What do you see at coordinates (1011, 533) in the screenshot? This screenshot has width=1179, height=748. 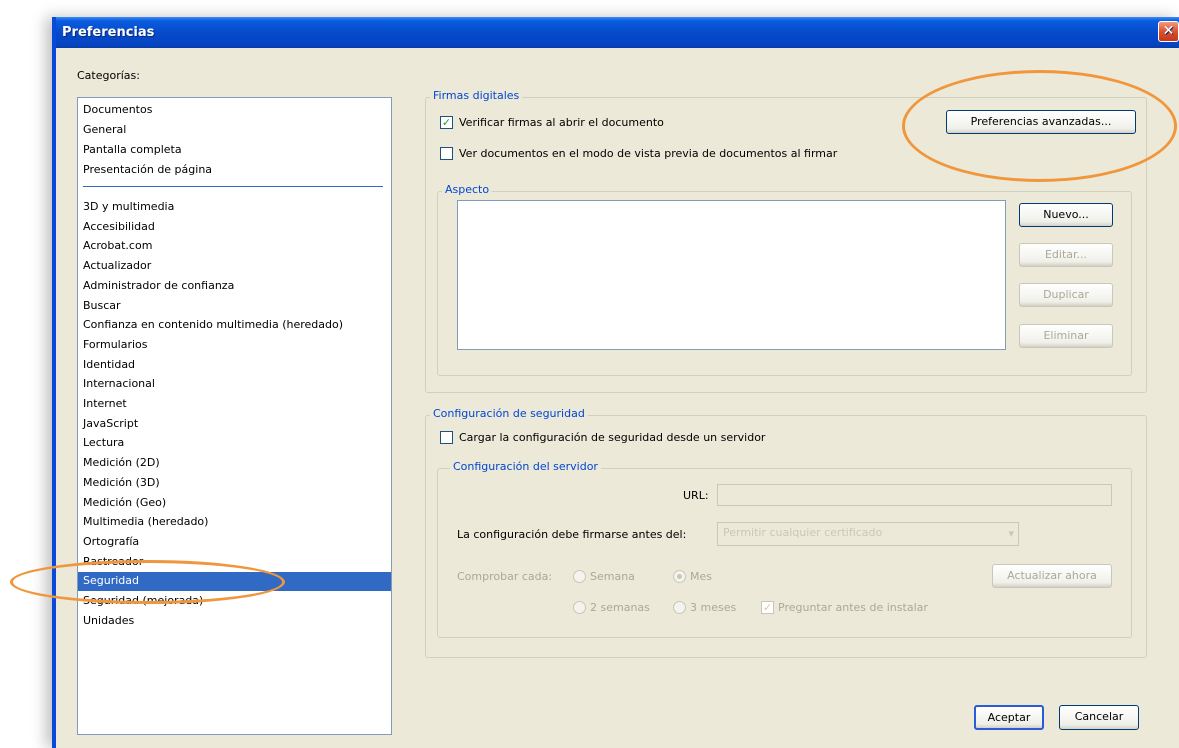 I see `chevron-down-icon: ▾` at bounding box center [1011, 533].